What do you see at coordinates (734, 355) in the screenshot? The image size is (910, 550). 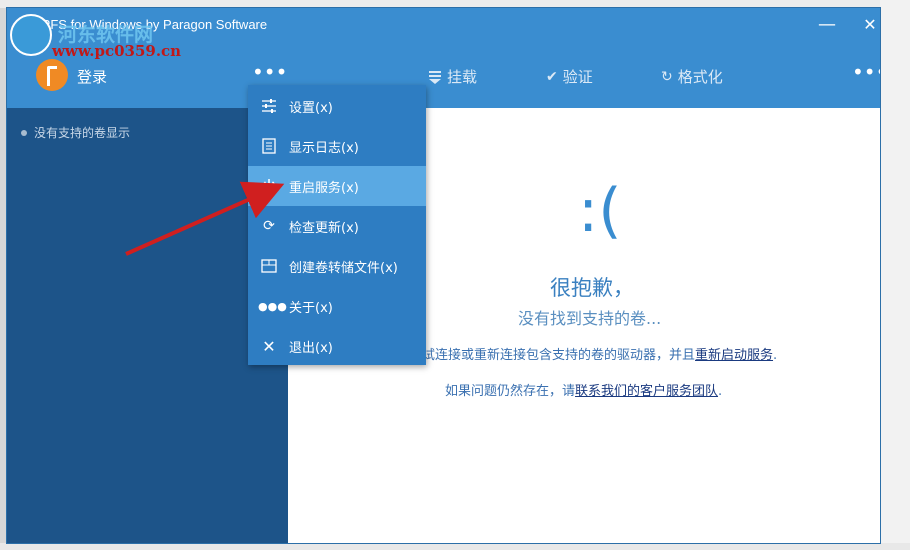 I see `restart-service-link: 重新启动服务` at bounding box center [734, 355].